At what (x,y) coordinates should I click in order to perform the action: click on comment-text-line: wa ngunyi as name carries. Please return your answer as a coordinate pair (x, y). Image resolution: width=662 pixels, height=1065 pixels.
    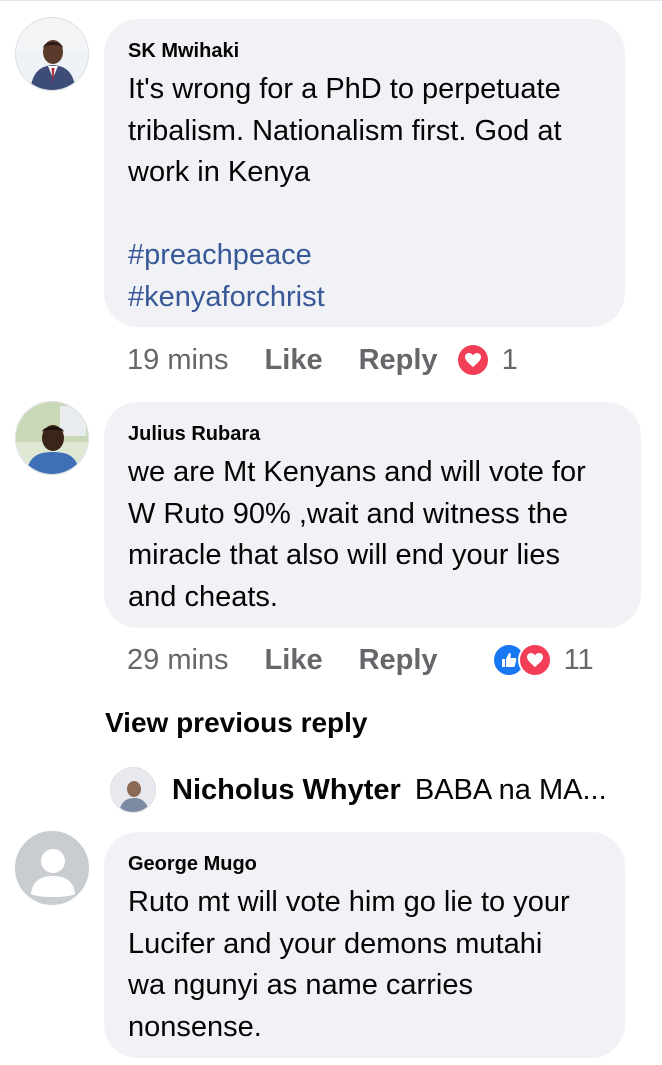
    Looking at the image, I should click on (300, 985).